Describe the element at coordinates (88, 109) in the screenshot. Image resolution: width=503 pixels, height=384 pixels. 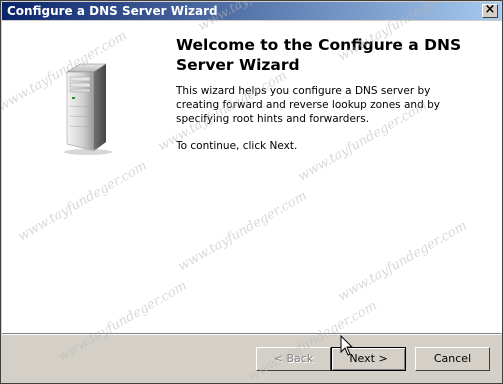
I see `server-icon` at that location.